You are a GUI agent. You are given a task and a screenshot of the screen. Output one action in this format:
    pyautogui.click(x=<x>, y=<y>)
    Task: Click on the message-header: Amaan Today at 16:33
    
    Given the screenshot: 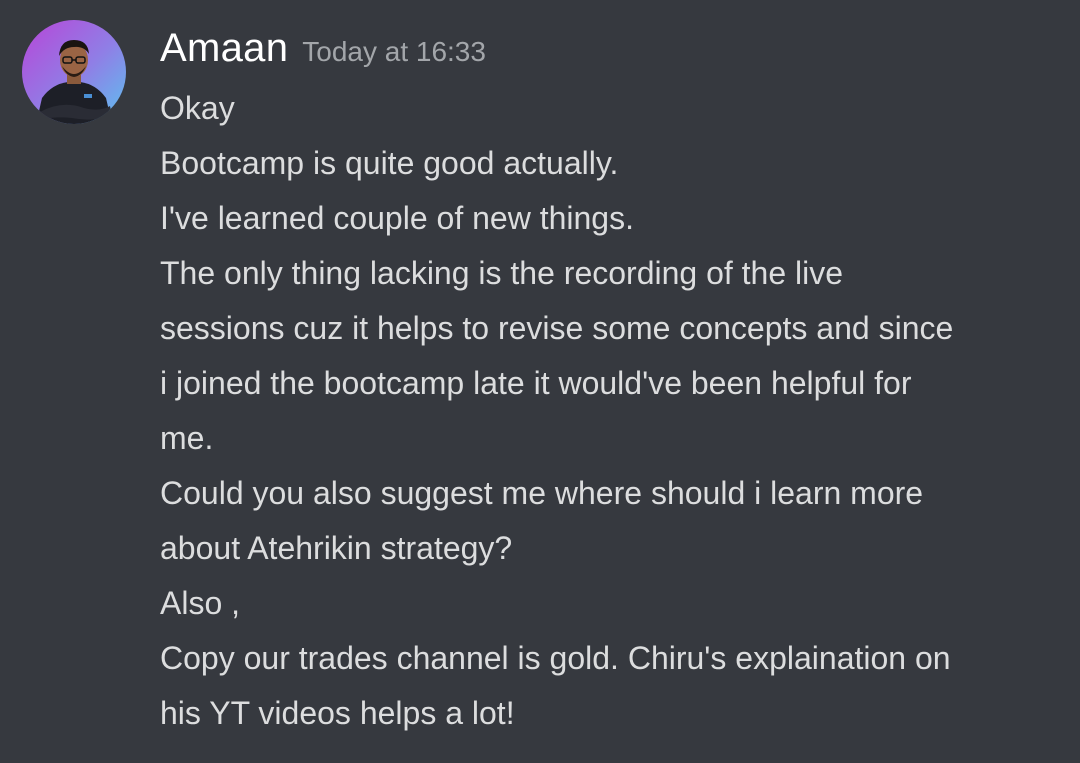 What is the action you would take?
    pyautogui.click(x=323, y=48)
    